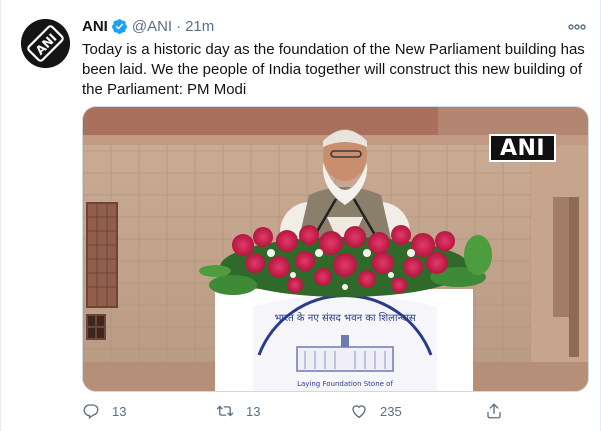 The height and width of the screenshot is (431, 601). I want to click on tweet-header: ANI @ANI · 21m, so click(148, 26).